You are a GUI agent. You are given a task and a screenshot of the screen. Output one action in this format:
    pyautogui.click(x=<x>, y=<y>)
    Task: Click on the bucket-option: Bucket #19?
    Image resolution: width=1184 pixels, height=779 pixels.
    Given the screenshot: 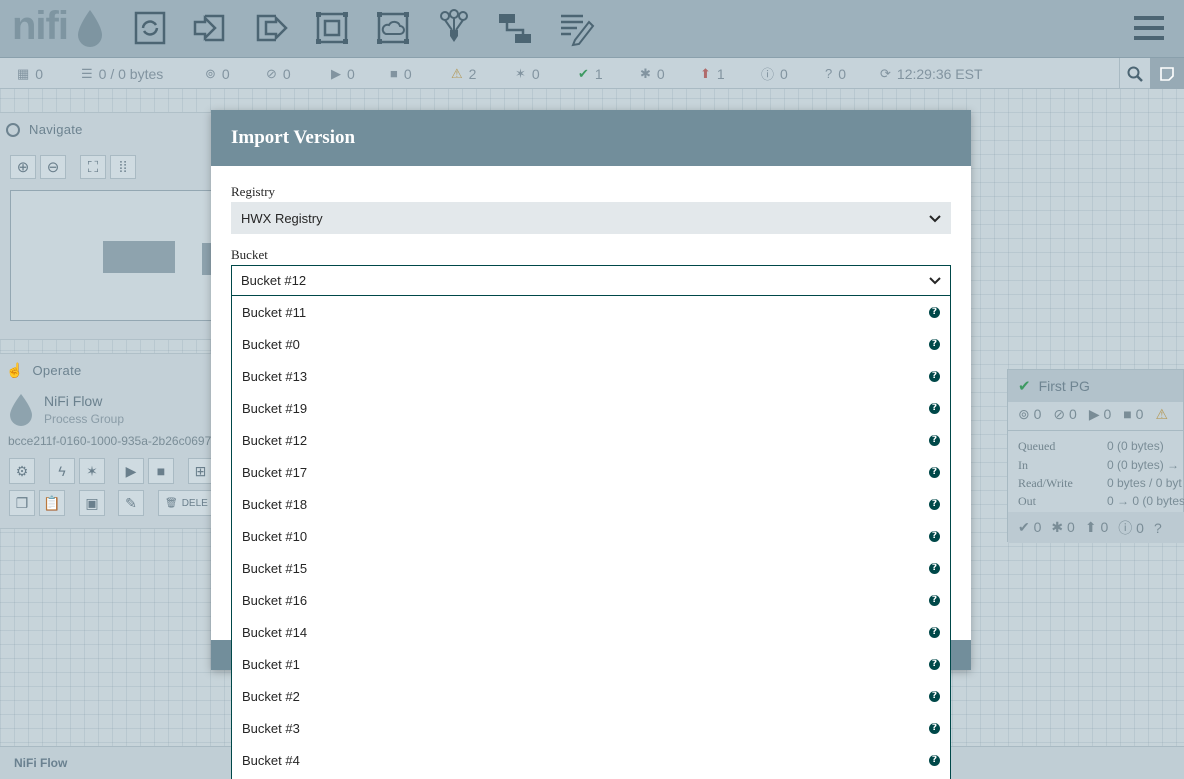 What is the action you would take?
    pyautogui.click(x=591, y=408)
    